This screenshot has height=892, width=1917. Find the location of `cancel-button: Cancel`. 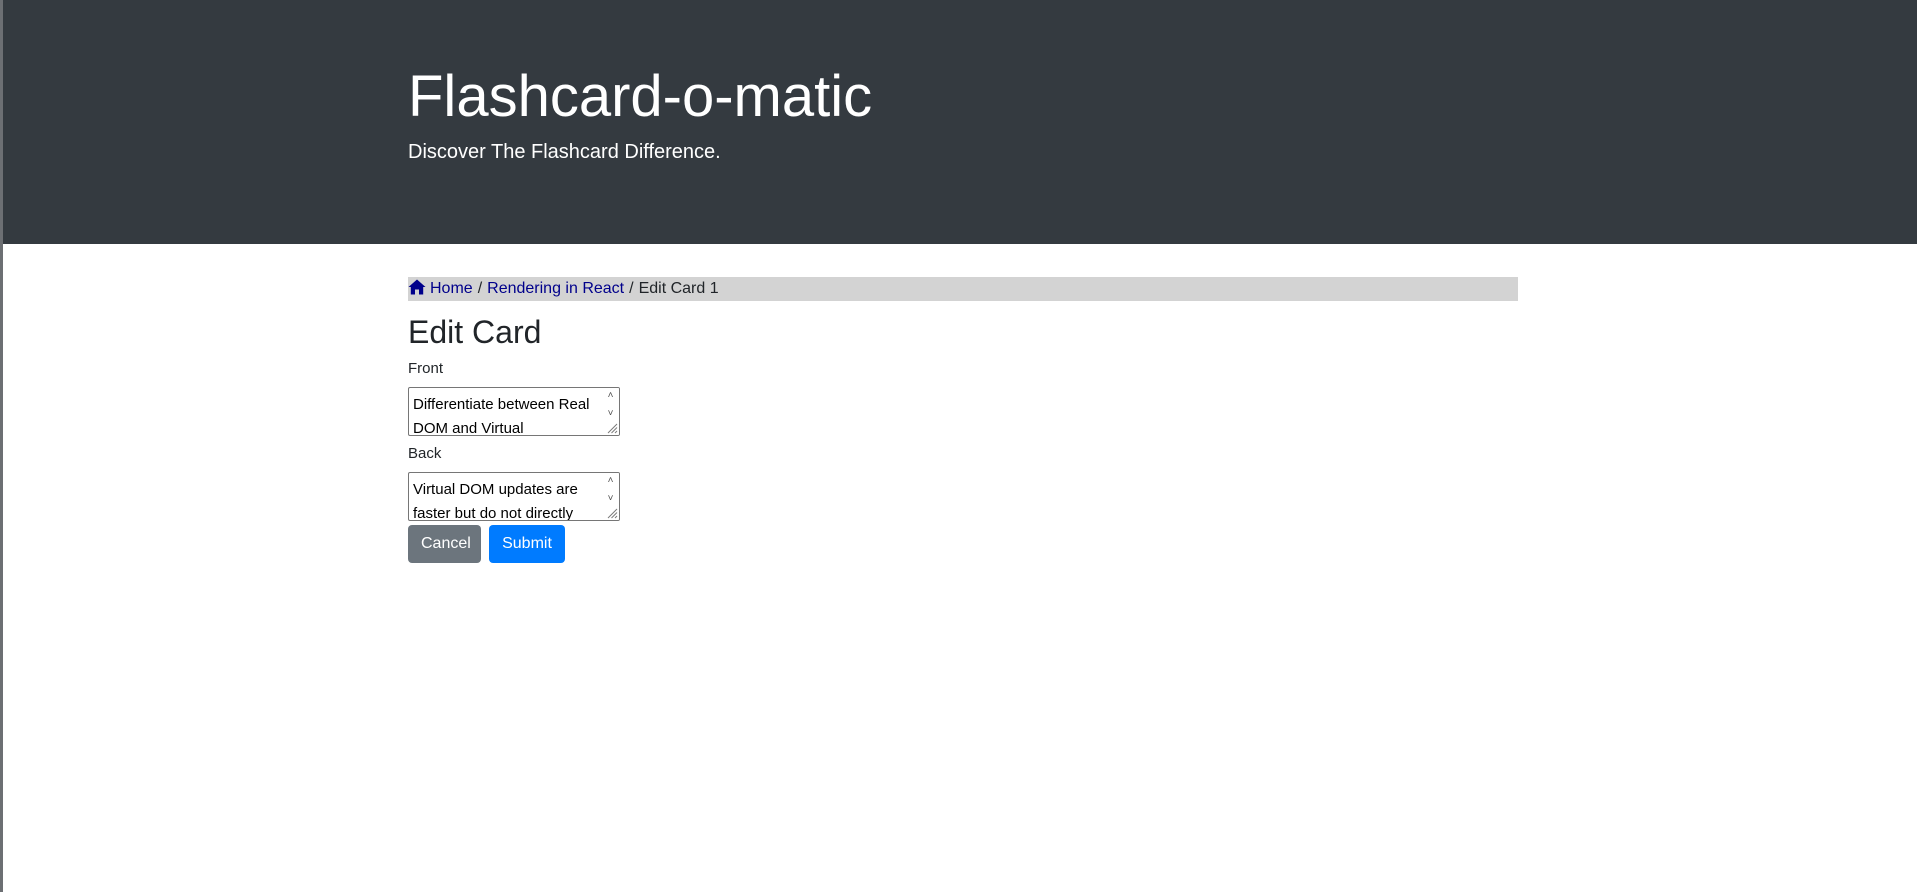

cancel-button: Cancel is located at coordinates (444, 544).